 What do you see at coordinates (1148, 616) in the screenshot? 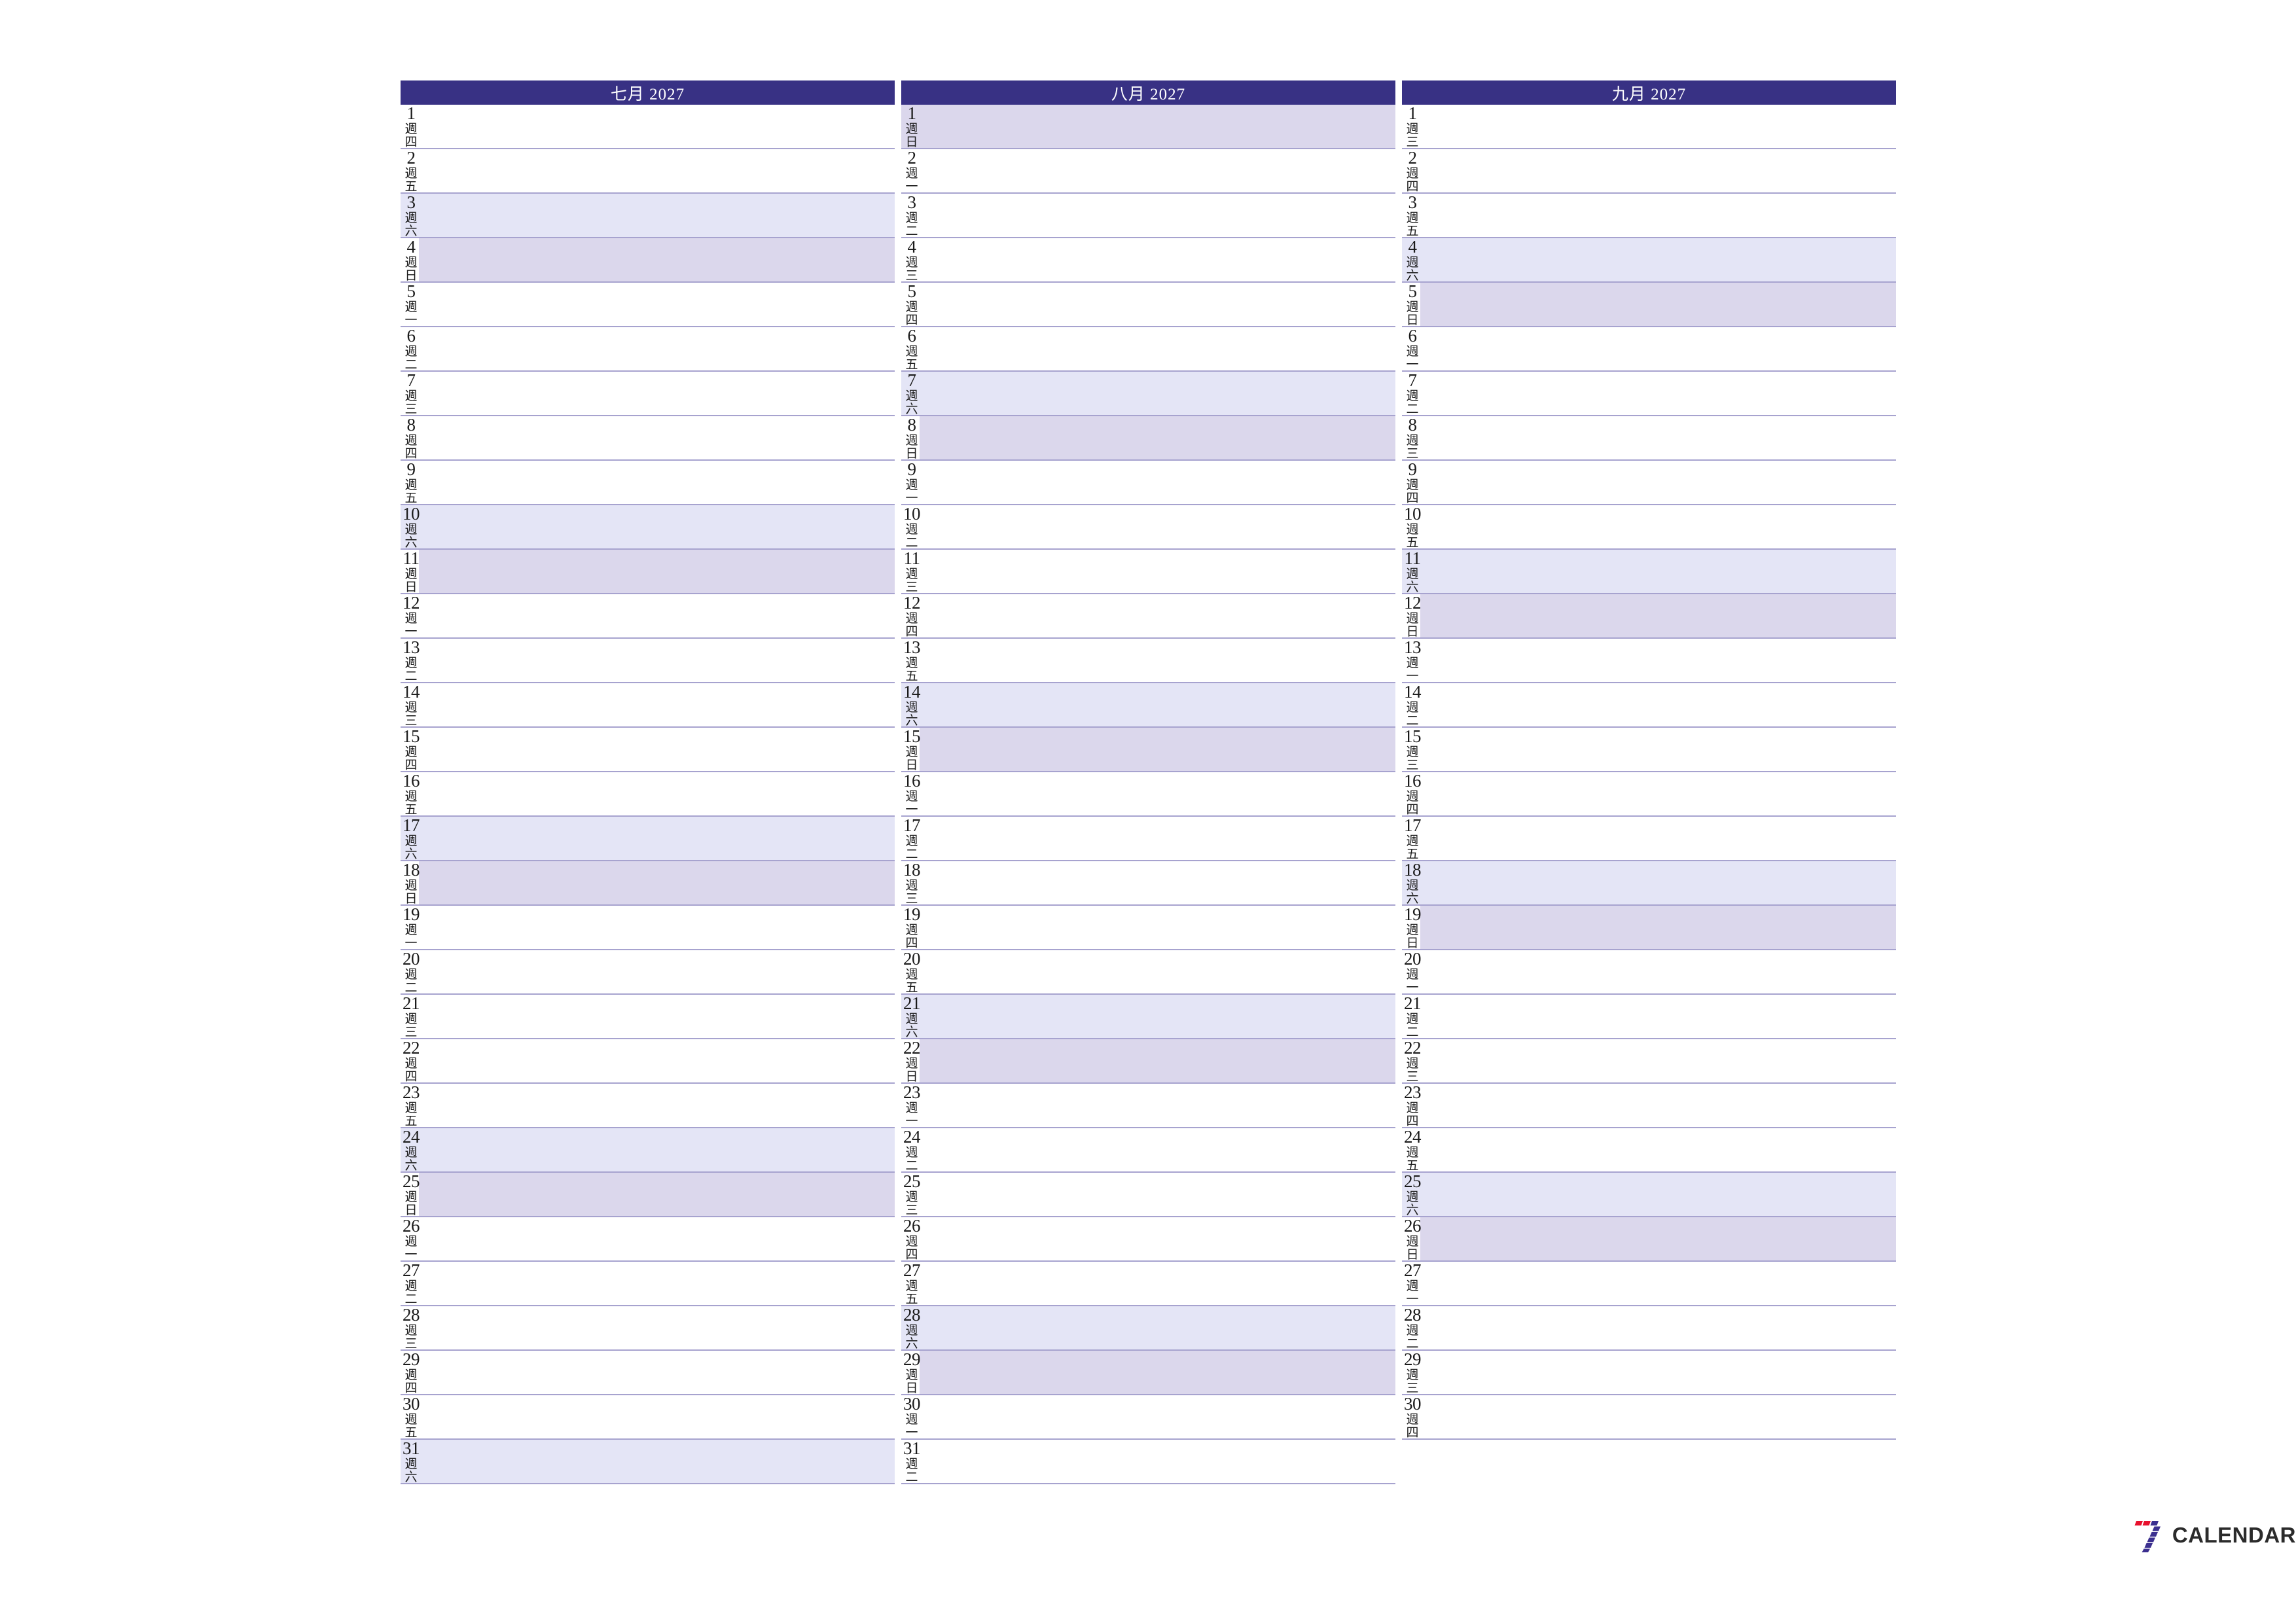
I see `day-row: 12 週四` at bounding box center [1148, 616].